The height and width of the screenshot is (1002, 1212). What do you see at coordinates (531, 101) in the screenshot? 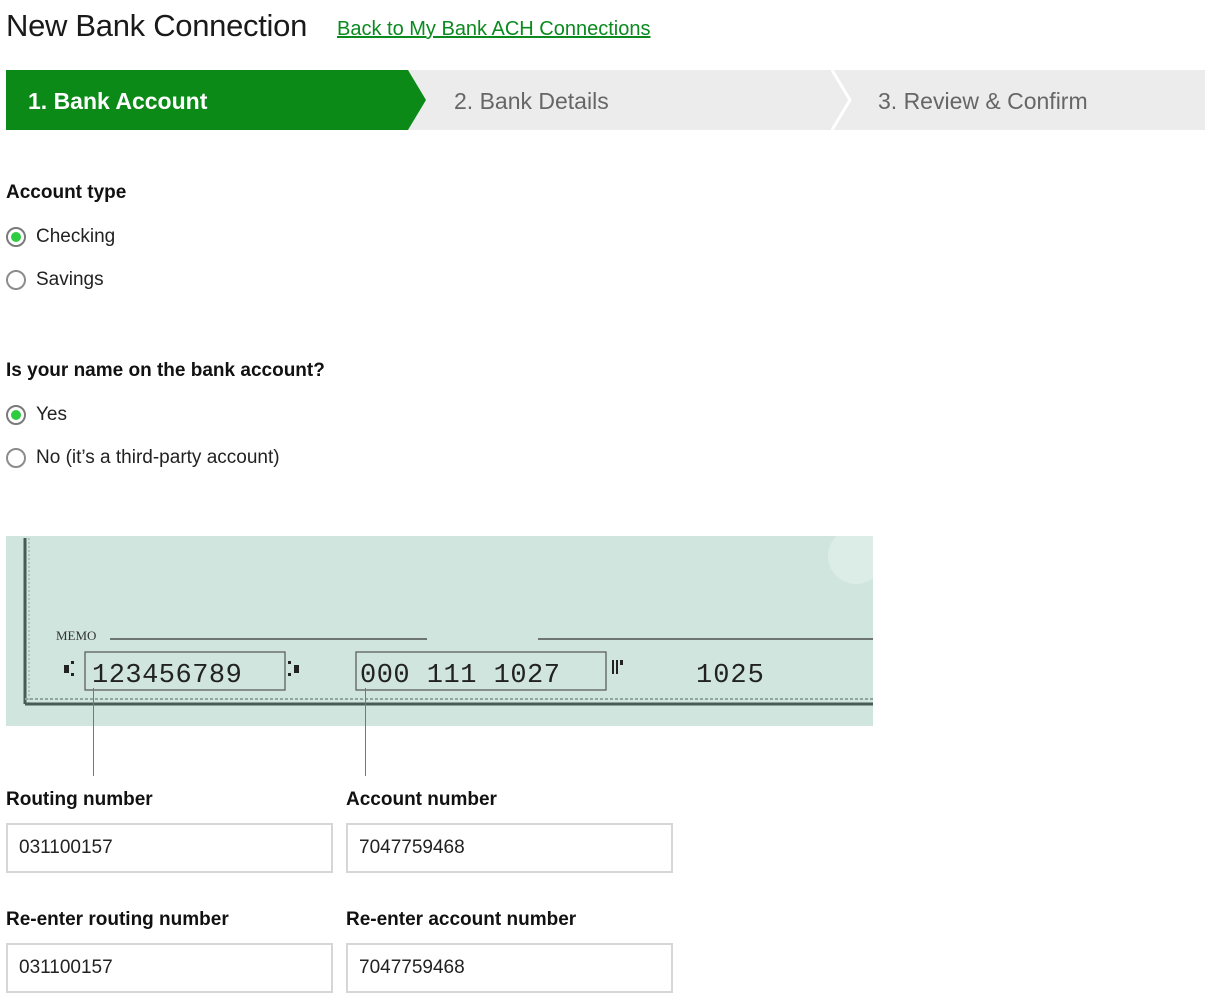
I see `step-bank-details: 2. Bank Details` at bounding box center [531, 101].